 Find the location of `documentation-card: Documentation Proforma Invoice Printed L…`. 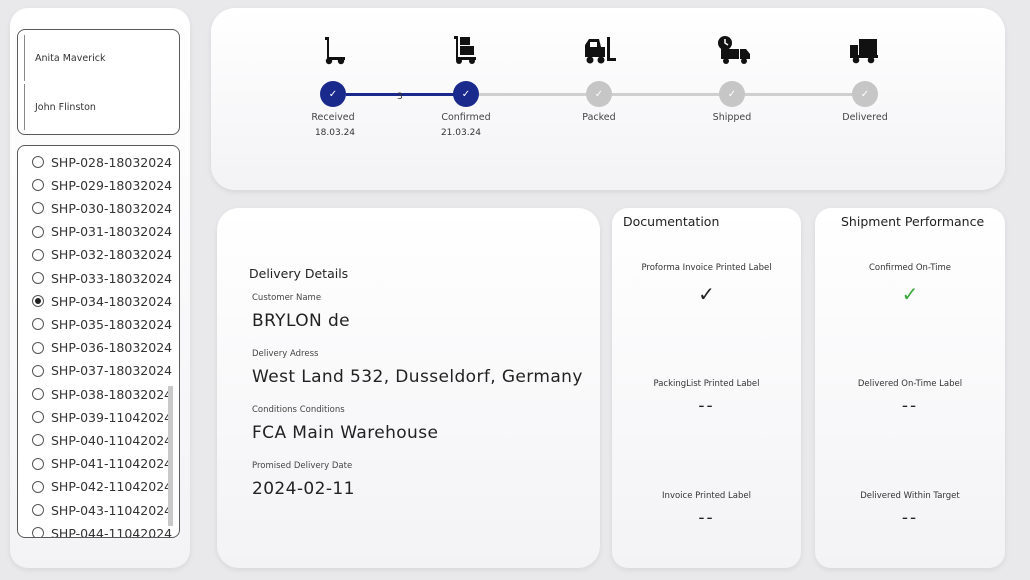

documentation-card: Documentation Proforma Invoice Printed L… is located at coordinates (706, 388).